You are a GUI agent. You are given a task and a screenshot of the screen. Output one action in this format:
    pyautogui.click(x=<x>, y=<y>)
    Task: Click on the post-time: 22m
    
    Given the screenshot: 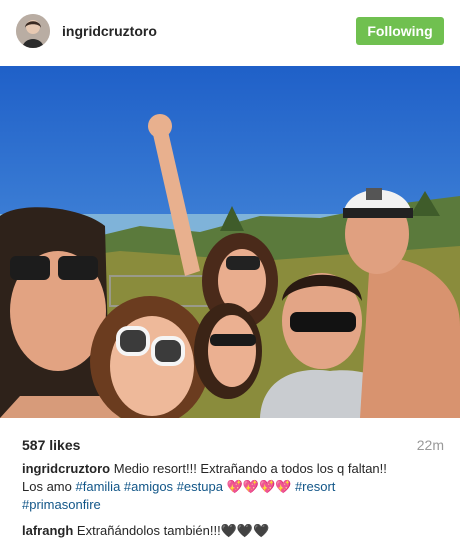 What is the action you would take?
    pyautogui.click(x=430, y=445)
    